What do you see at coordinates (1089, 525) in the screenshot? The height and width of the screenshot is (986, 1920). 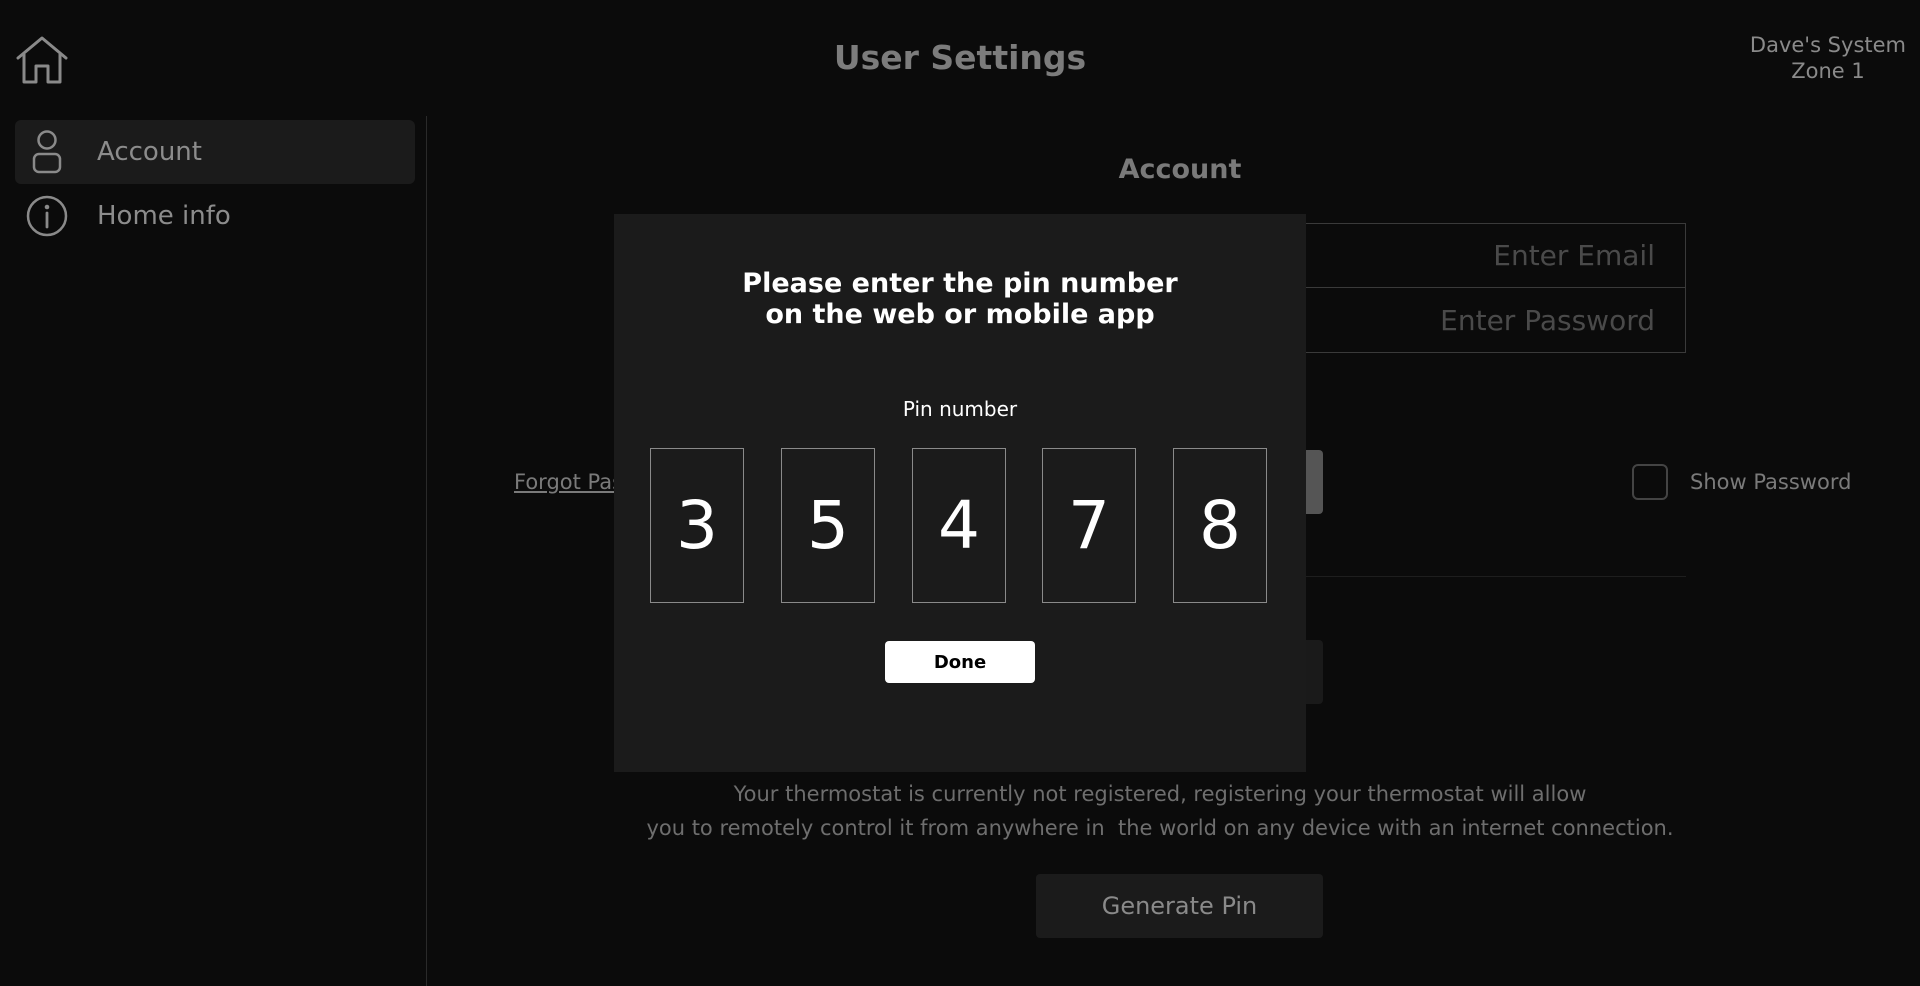 I see `pin-digit-4: 7` at bounding box center [1089, 525].